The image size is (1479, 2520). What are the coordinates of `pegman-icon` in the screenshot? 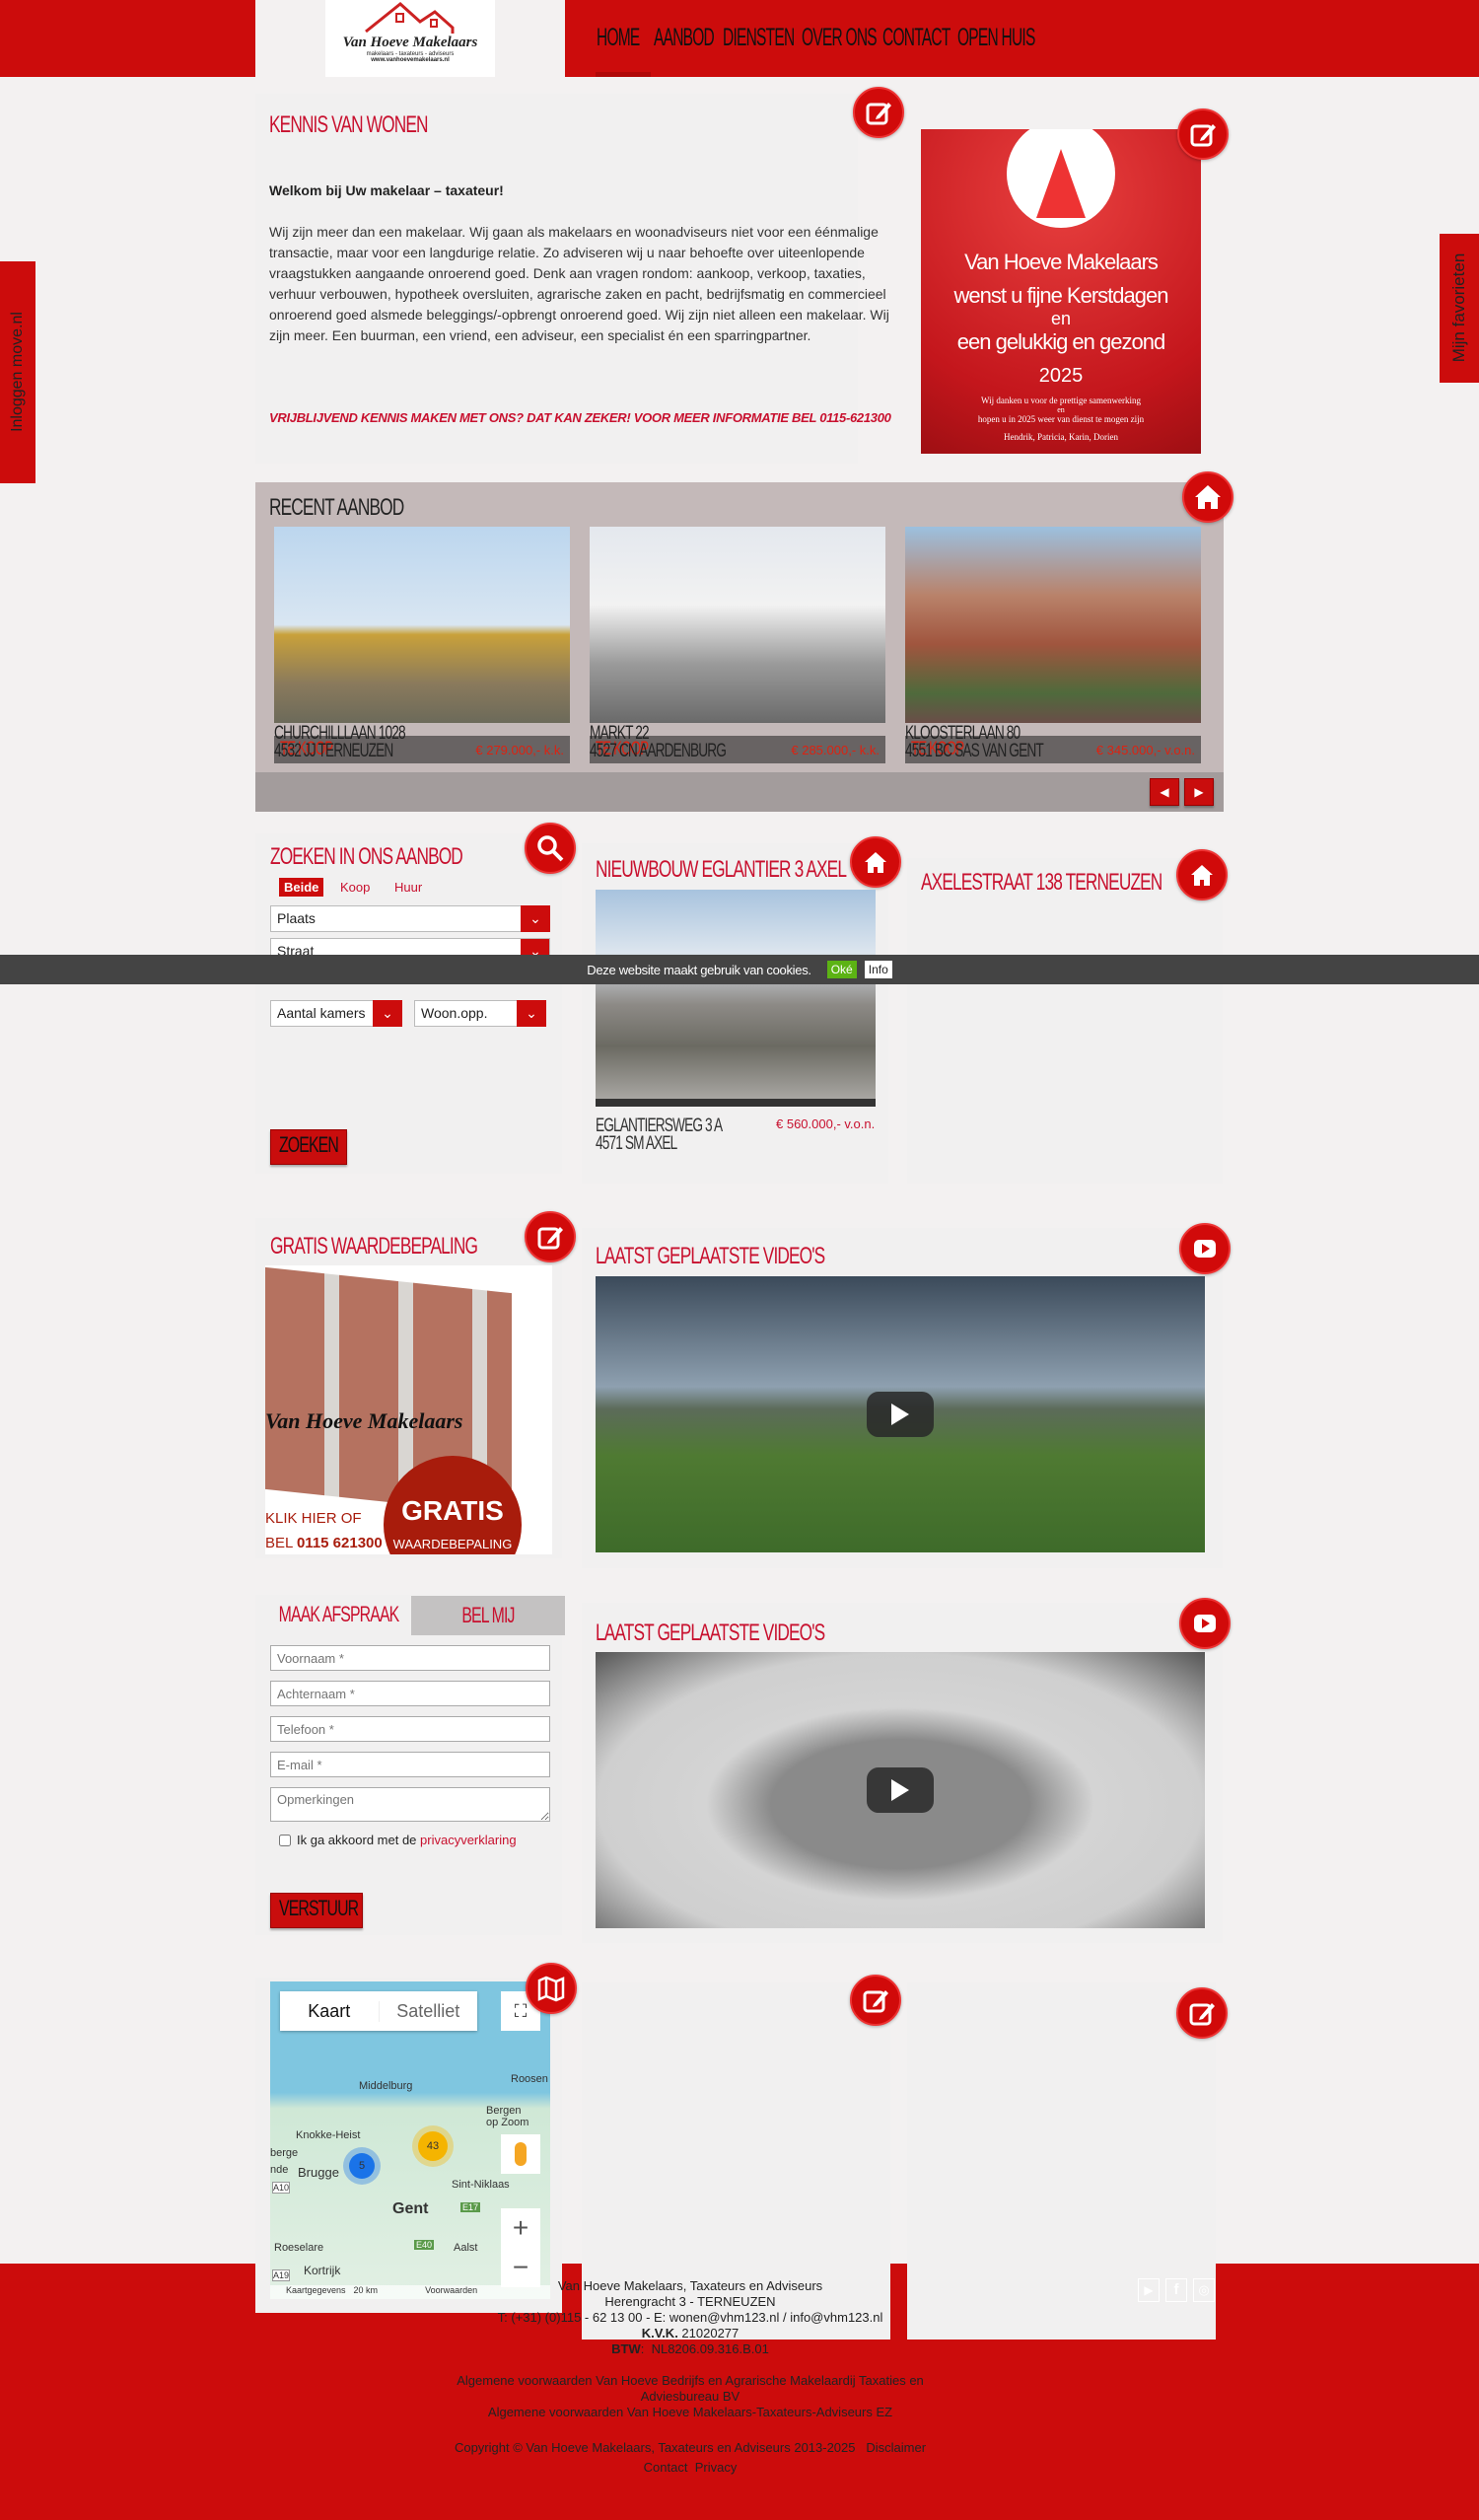 It's located at (520, 2154).